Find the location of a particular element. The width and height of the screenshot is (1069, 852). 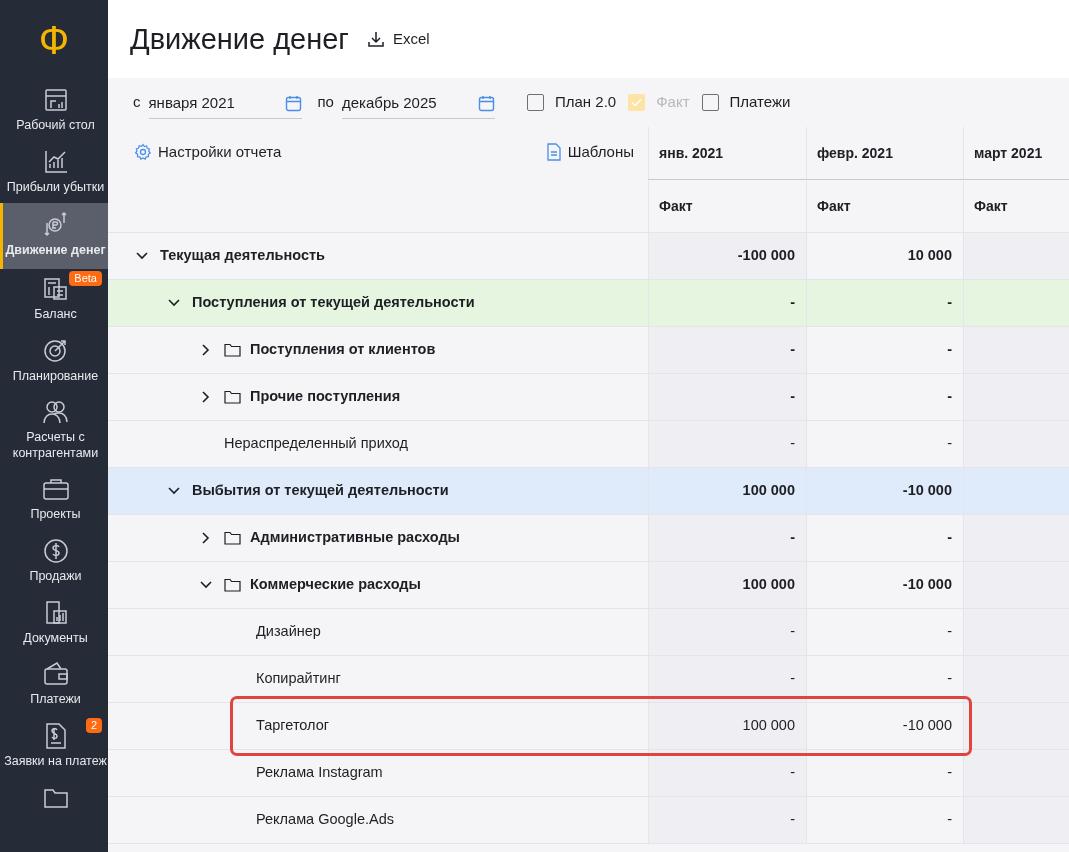

row-label: Выбытия от текущей деятельности is located at coordinates (320, 491).